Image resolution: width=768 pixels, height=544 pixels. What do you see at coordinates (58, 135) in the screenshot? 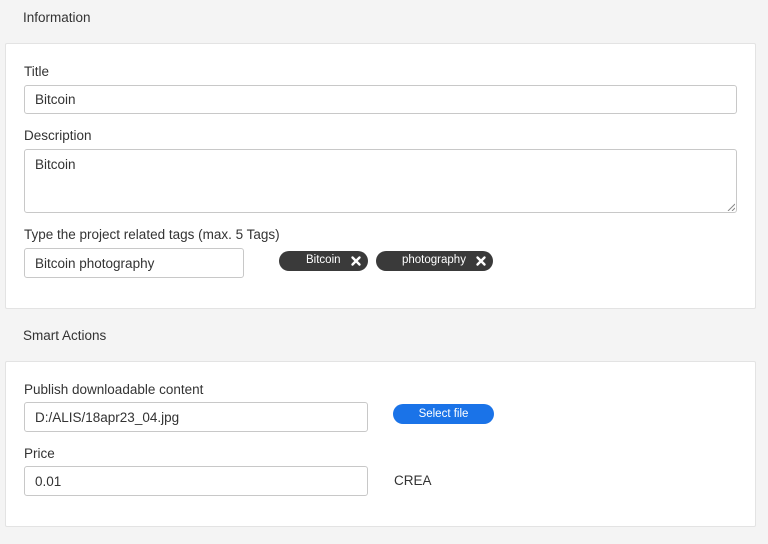
I see `description-label: Description` at bounding box center [58, 135].